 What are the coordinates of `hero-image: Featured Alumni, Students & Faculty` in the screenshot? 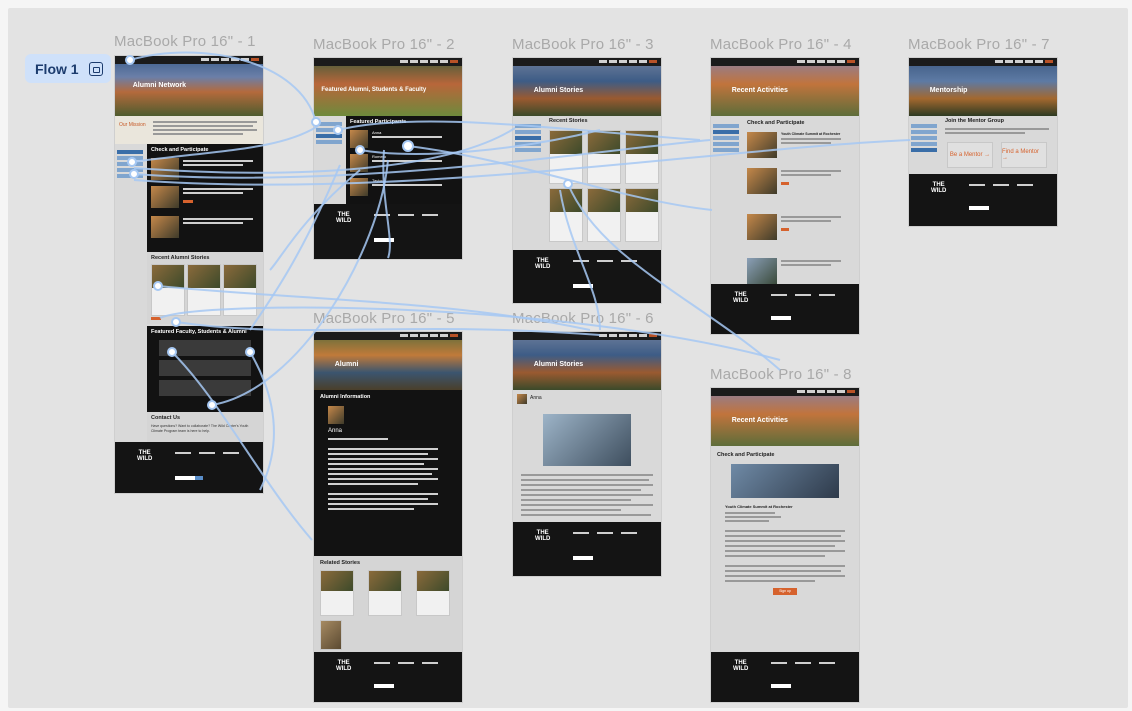 It's located at (388, 87).